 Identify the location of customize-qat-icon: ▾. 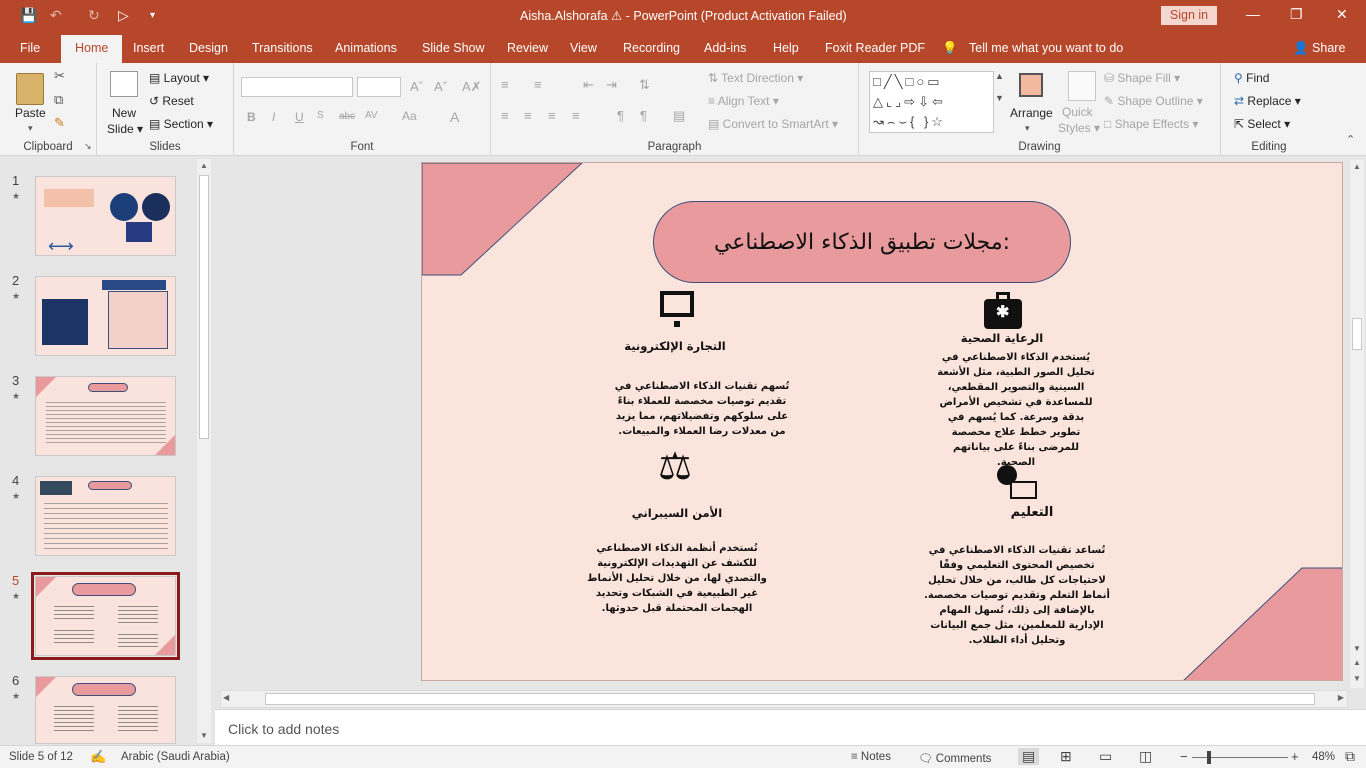
(152, 15).